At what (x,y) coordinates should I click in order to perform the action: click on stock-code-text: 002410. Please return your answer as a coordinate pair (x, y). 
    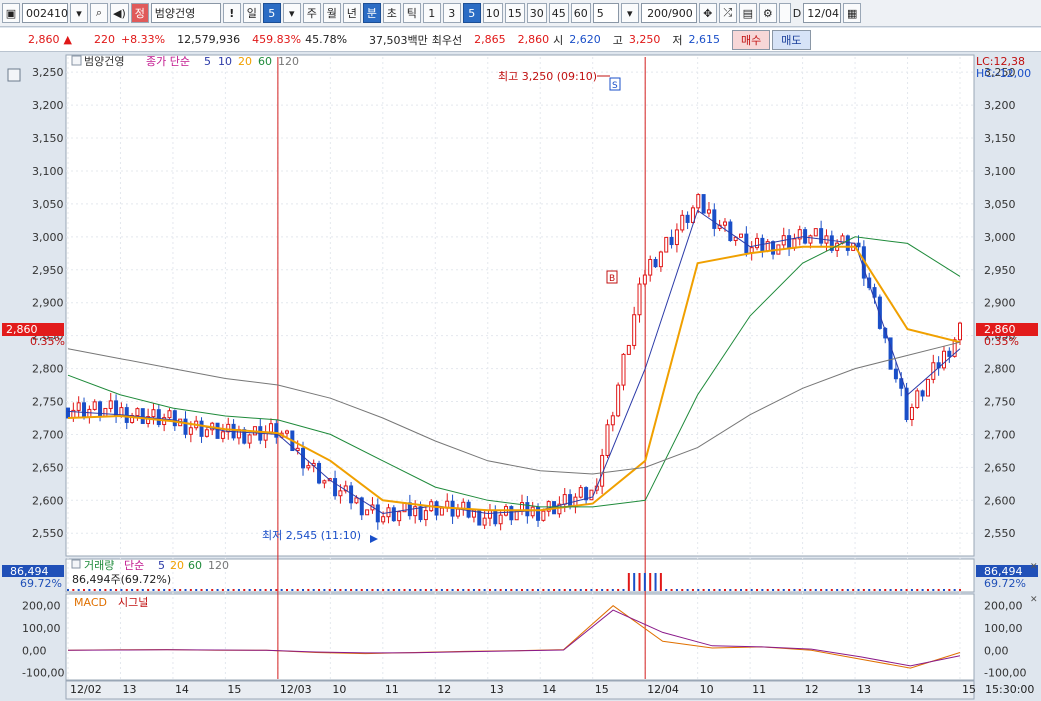
    Looking at the image, I should click on (47, 13).